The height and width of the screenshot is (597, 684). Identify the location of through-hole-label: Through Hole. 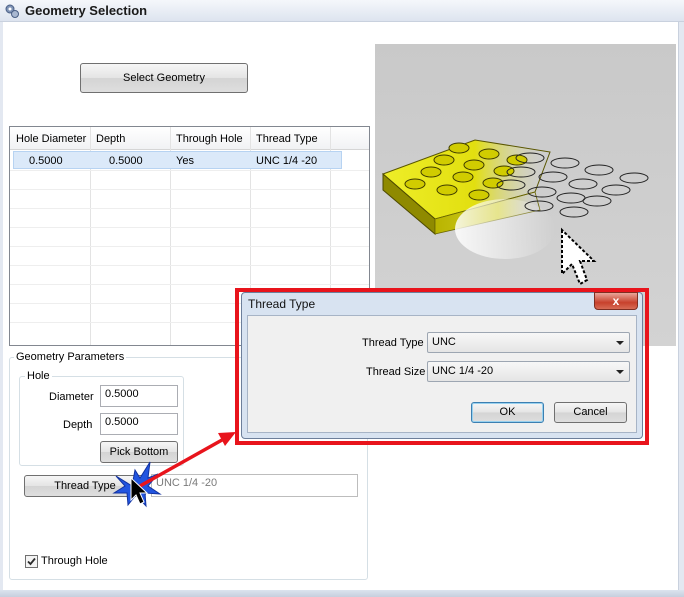
(74, 561).